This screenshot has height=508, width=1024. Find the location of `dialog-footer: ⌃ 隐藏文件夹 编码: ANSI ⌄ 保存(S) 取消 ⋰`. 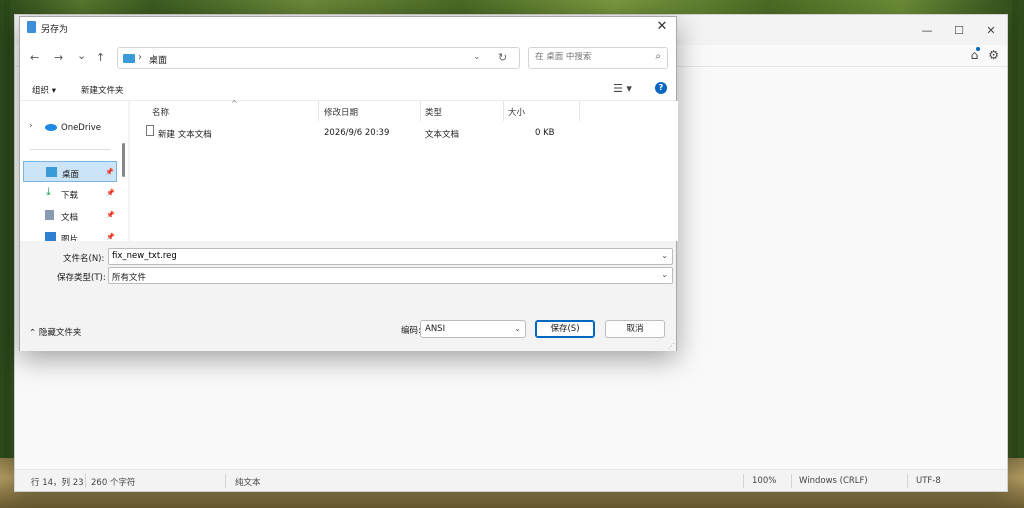

dialog-footer: ⌃ 隐藏文件夹 编码: ANSI ⌄ 保存(S) 取消 ⋰ is located at coordinates (348, 331).